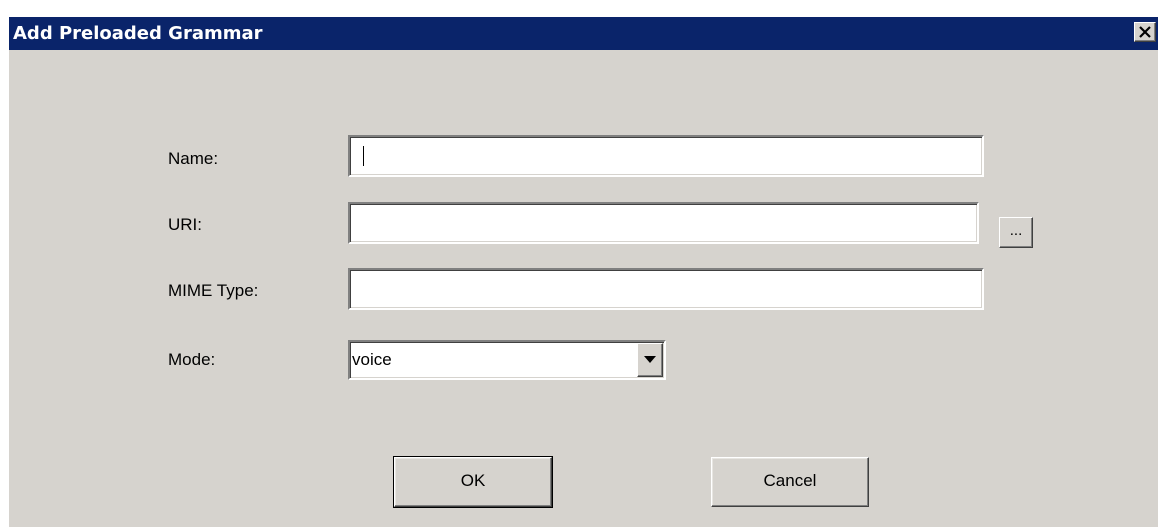  I want to click on name-label: Name:, so click(193, 158).